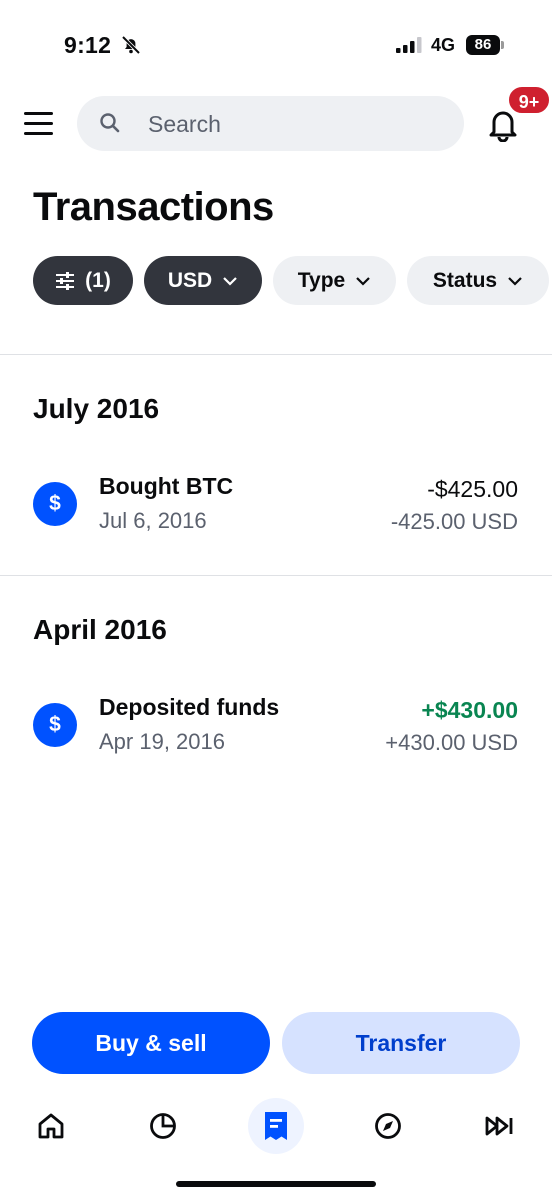  I want to click on sliders-icon, so click(65, 280).